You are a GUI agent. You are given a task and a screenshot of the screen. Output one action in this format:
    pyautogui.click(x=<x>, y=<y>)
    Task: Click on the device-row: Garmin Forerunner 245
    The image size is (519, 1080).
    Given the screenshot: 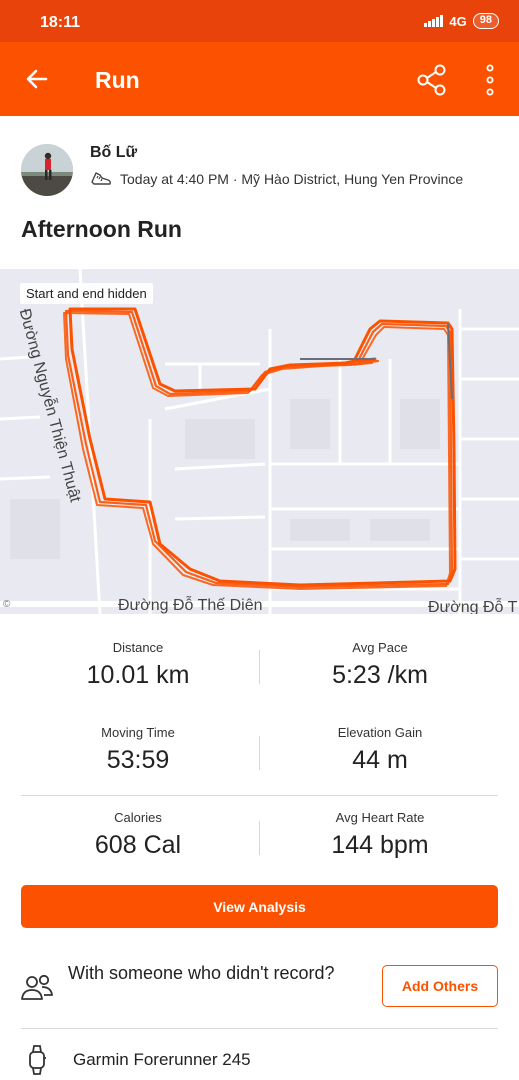 What is the action you would take?
    pyautogui.click(x=259, y=1060)
    